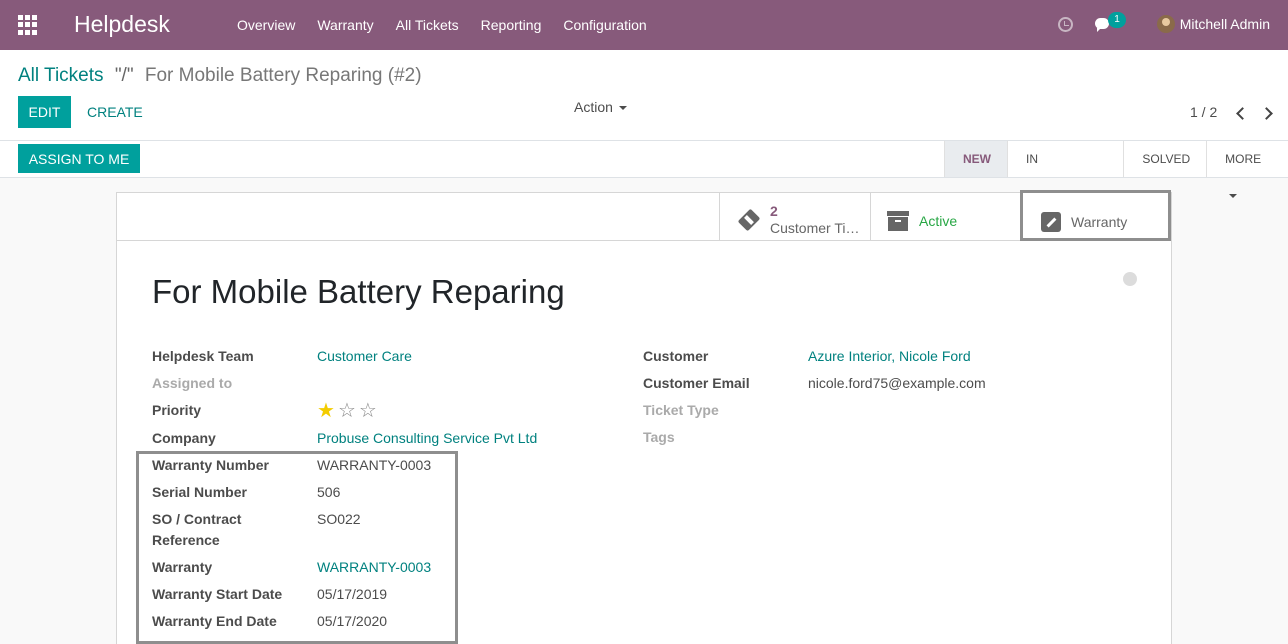 The height and width of the screenshot is (644, 1288). I want to click on helpdesk-team-label: Helpdesk Team, so click(203, 356).